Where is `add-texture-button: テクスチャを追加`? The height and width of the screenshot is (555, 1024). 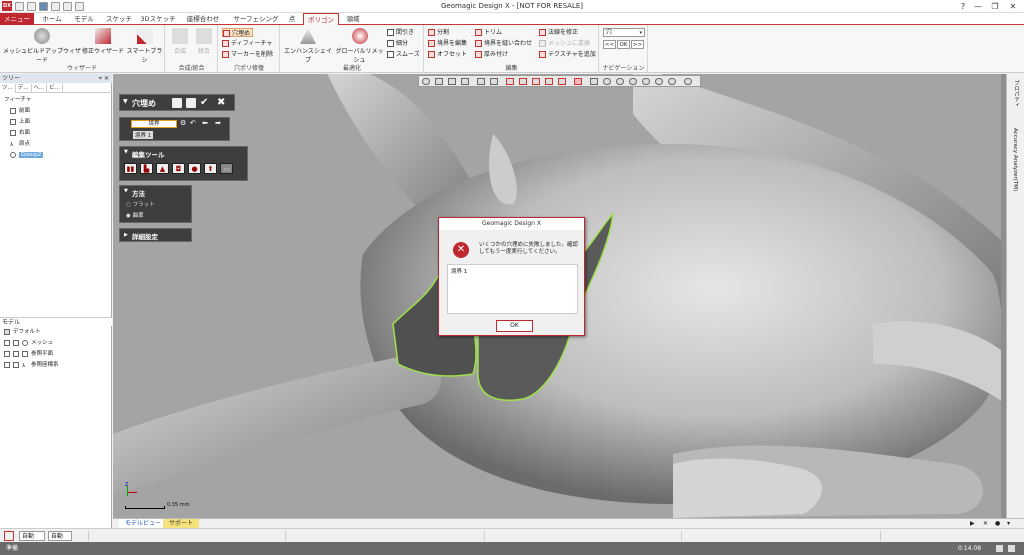
add-texture-button: テクスチャを追加 is located at coordinates (567, 54).